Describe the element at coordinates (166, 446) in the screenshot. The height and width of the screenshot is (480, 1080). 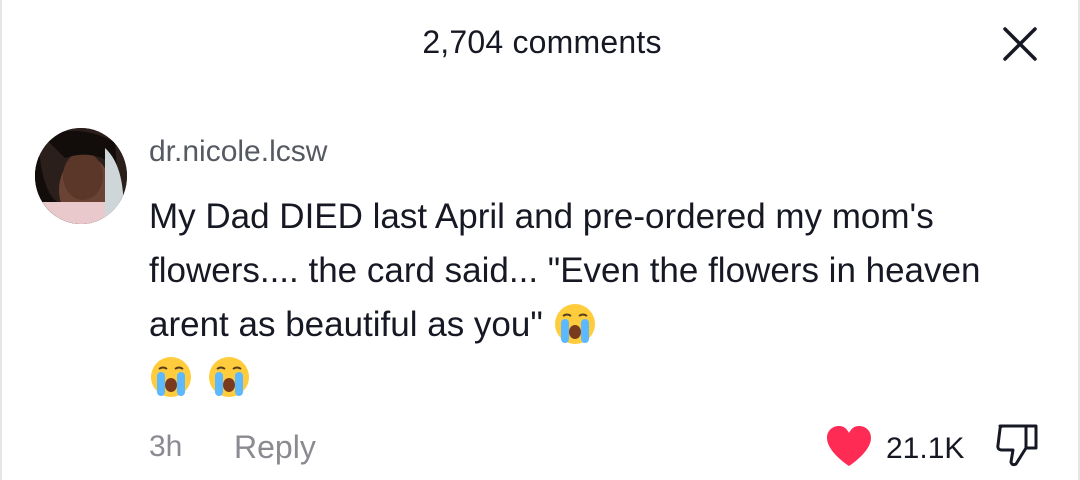
I see `comment-timestamp: 3h` at that location.